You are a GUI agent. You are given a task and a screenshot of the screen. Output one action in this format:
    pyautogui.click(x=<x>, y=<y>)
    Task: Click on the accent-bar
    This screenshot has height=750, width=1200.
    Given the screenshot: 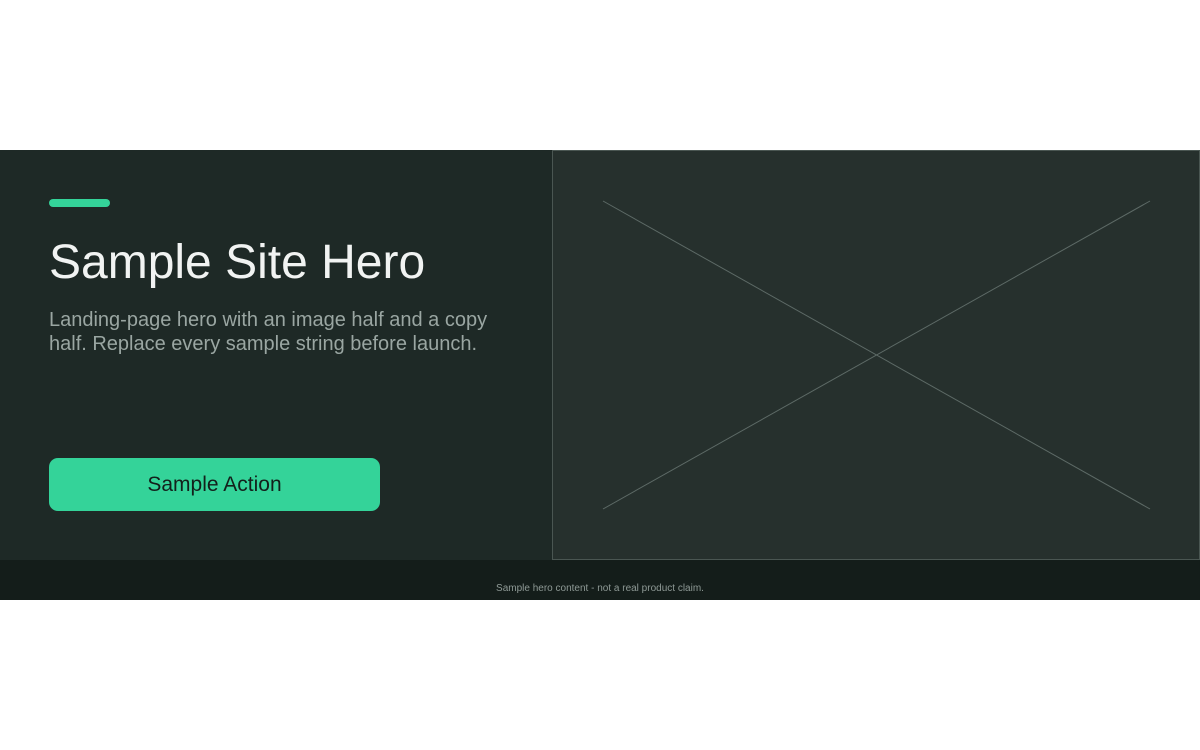 What is the action you would take?
    pyautogui.click(x=79, y=203)
    